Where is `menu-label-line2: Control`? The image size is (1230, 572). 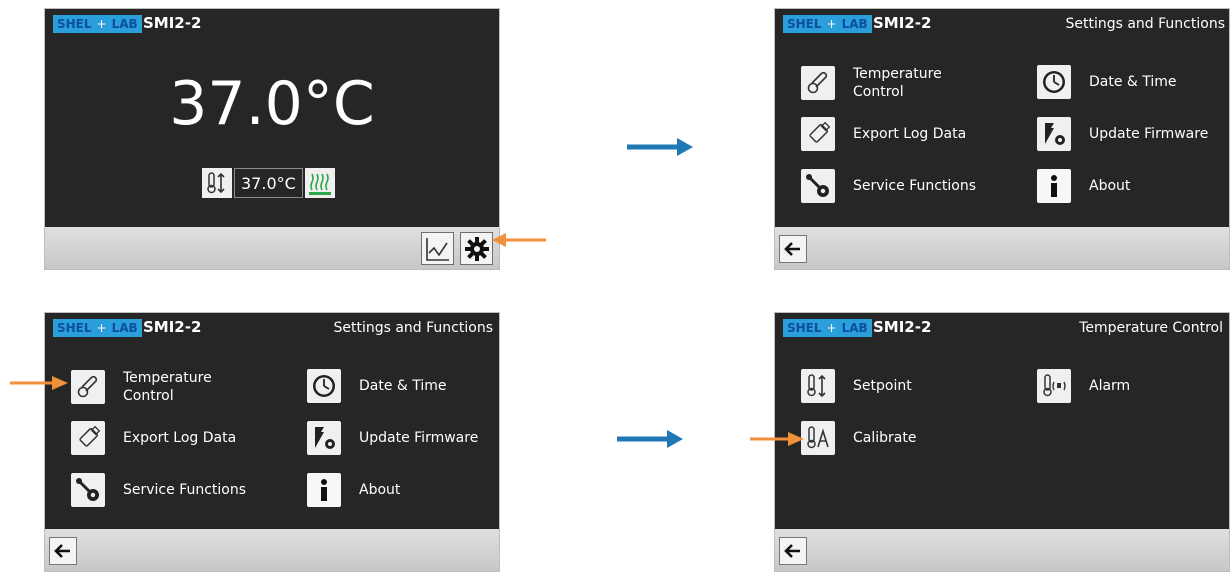 menu-label-line2: Control is located at coordinates (148, 396).